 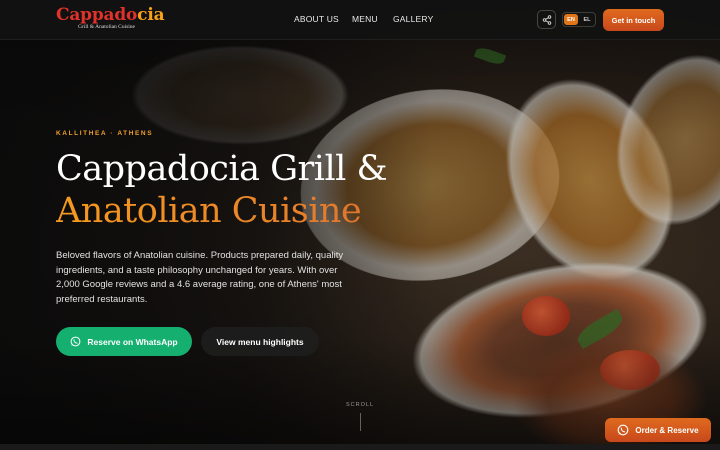 I want to click on get-in-touch-button: Get in touch, so click(x=633, y=20).